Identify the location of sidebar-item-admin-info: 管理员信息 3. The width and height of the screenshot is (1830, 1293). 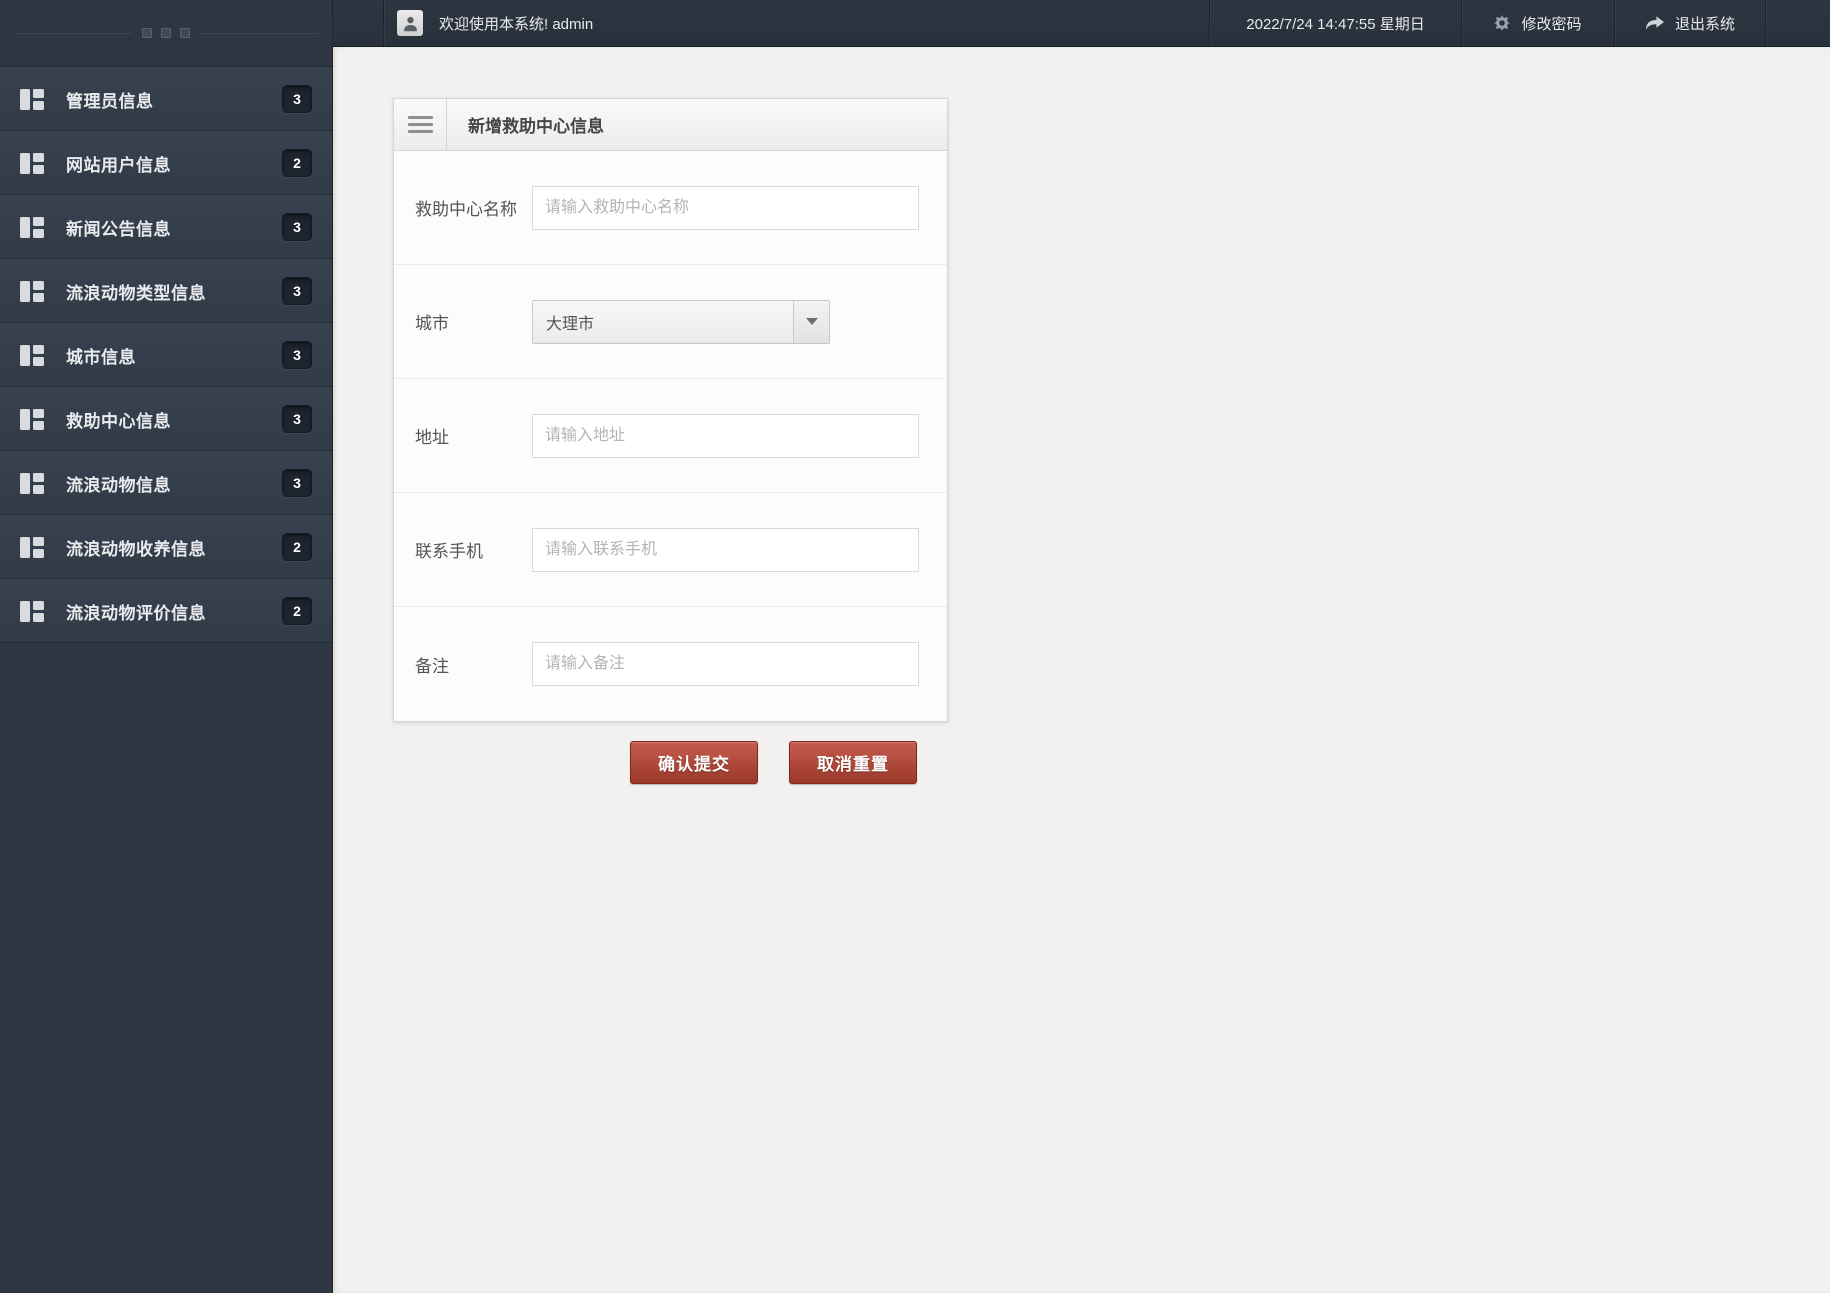
(166, 99).